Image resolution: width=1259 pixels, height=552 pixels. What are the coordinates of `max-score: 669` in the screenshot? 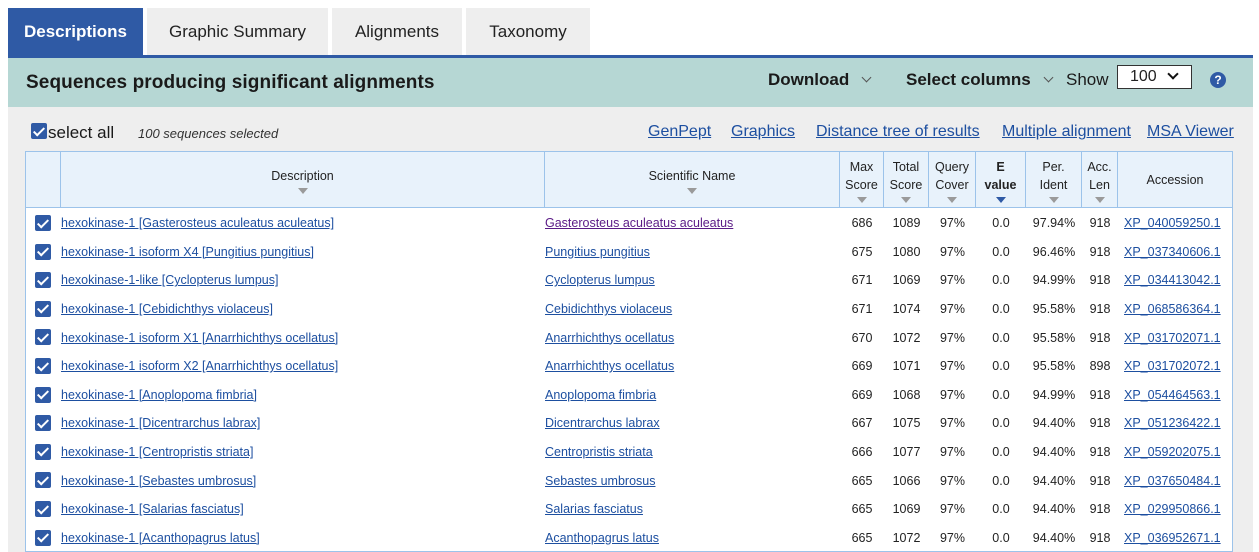 It's located at (862, 394).